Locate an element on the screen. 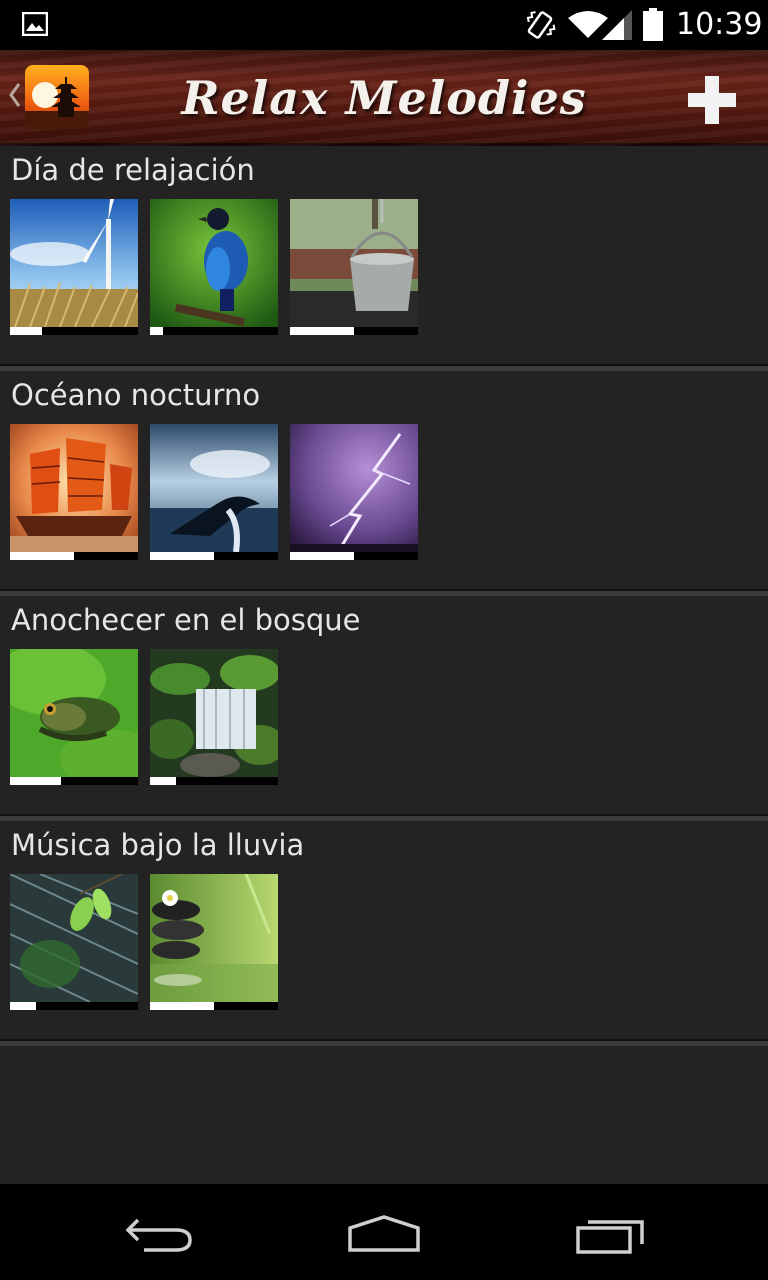 Image resolution: width=768 pixels, height=1280 pixels. lightning-storm-image is located at coordinates (354, 488).